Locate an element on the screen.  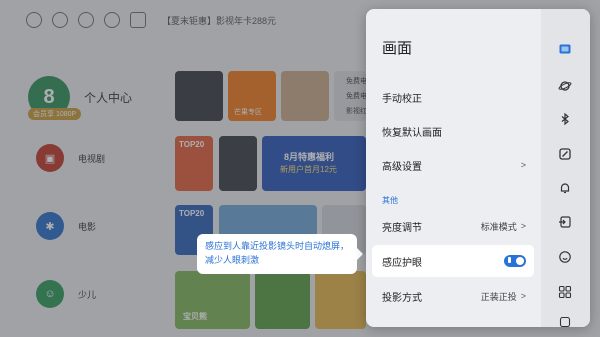
bell-icon is located at coordinates (565, 188).